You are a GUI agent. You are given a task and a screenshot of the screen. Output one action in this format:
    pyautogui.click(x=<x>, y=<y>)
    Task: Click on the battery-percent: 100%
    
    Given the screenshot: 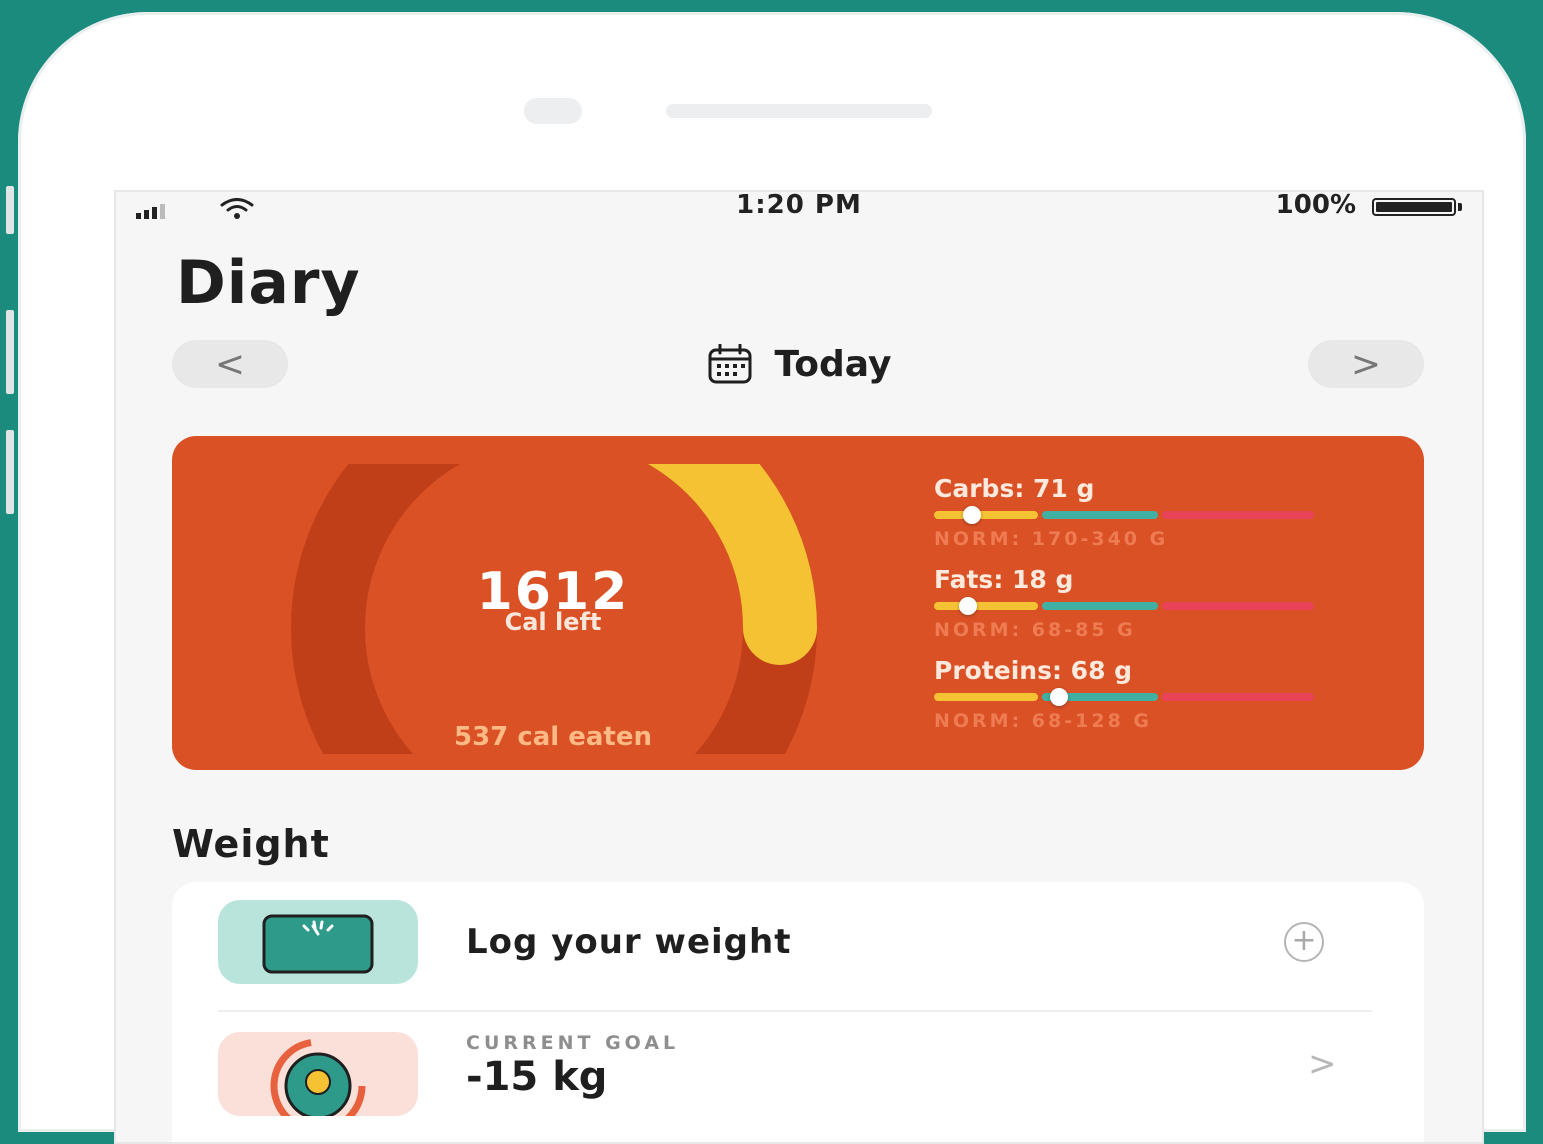 What is the action you would take?
    pyautogui.click(x=1315, y=205)
    